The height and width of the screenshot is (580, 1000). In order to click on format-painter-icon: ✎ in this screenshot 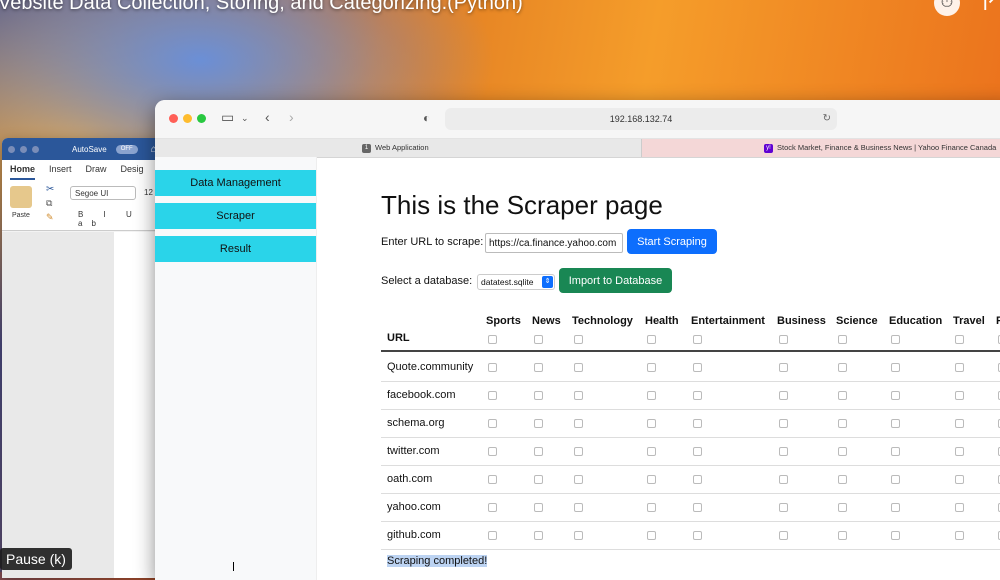, I will do `click(50, 217)`.